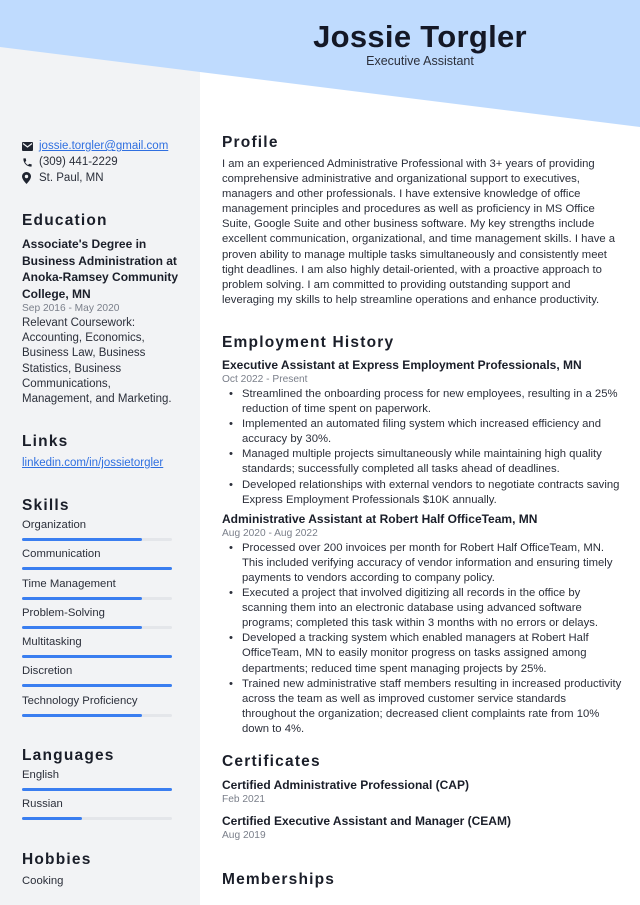  I want to click on memberships-heading: Memberships, so click(279, 879).